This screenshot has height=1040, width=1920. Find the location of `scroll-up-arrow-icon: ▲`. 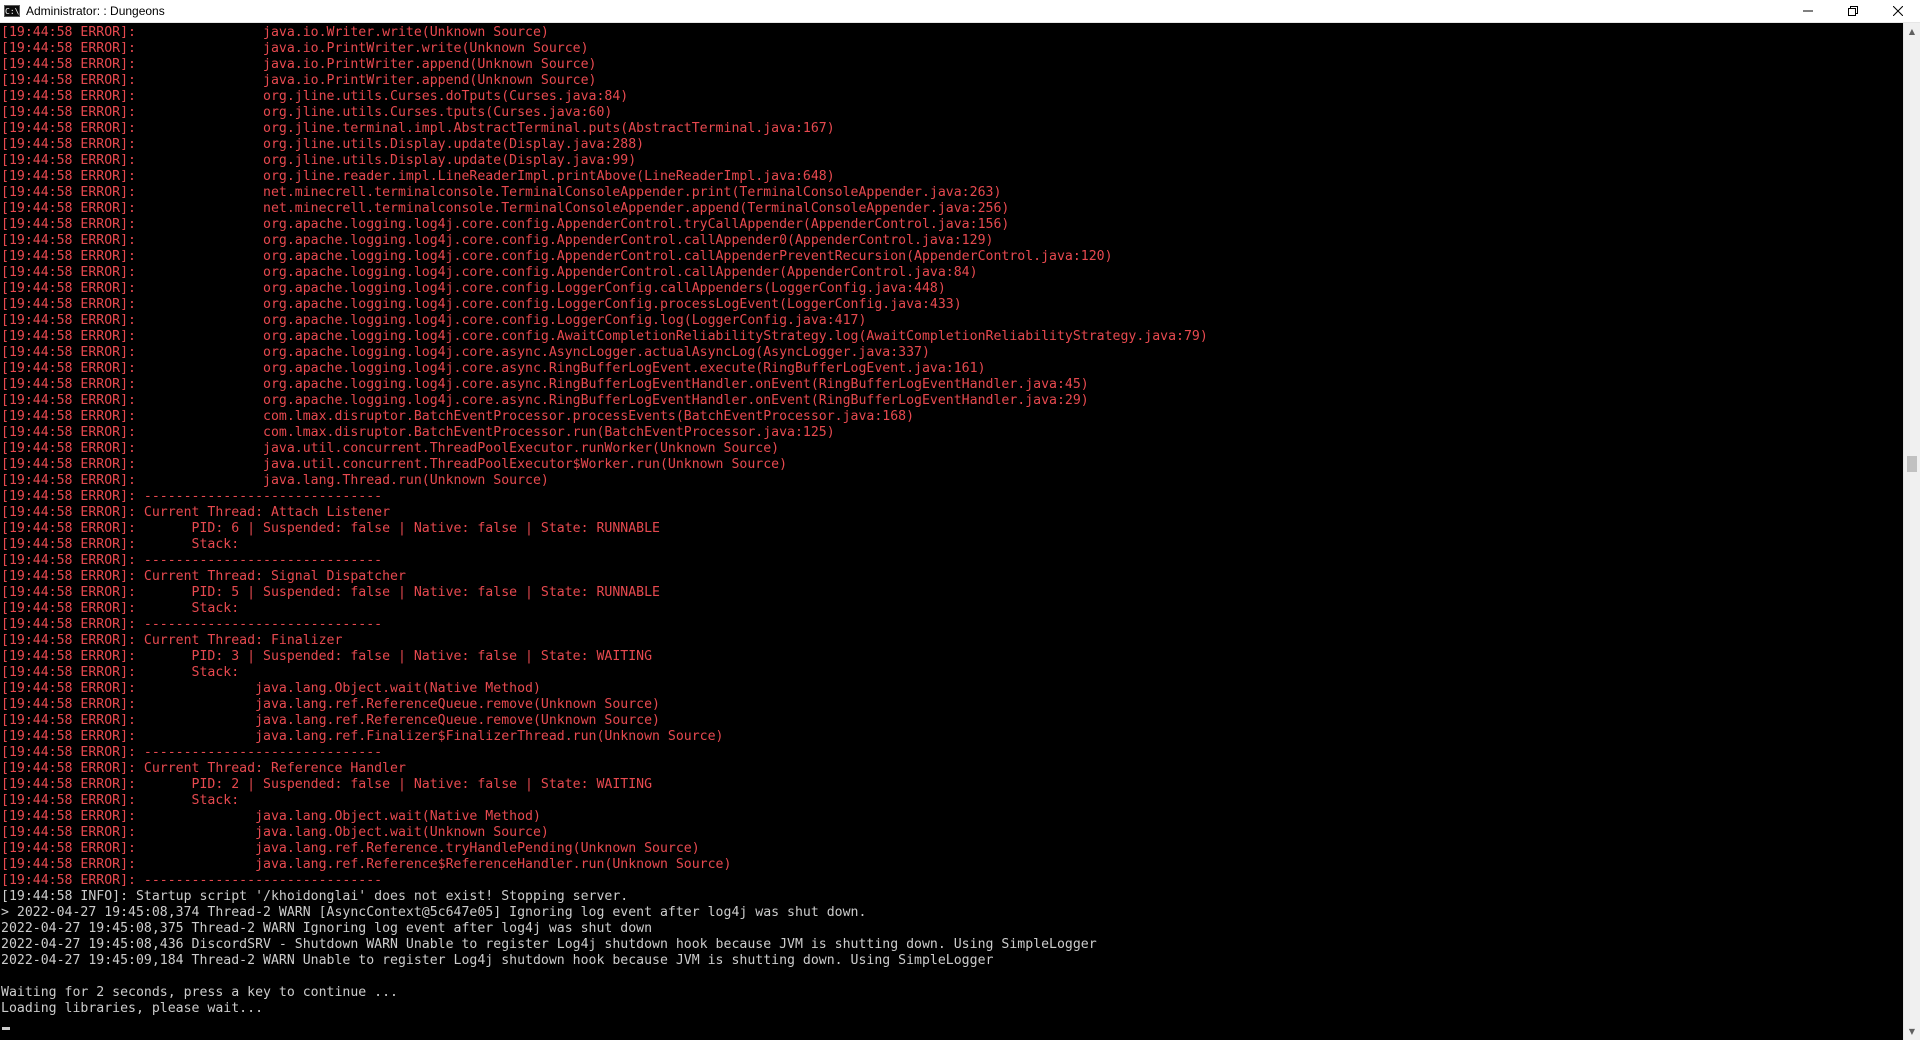

scroll-up-arrow-icon: ▲ is located at coordinates (1912, 31).